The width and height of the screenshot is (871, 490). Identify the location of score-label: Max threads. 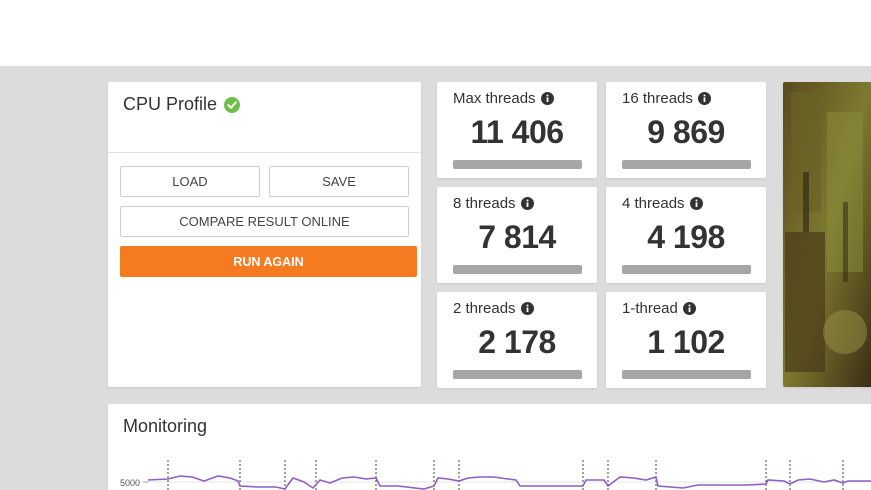
(494, 98).